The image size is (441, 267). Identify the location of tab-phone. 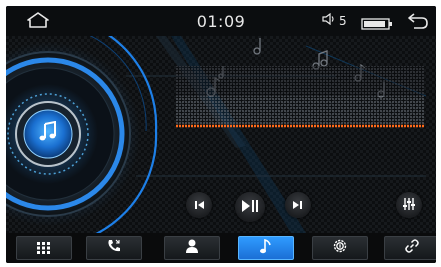
(114, 248).